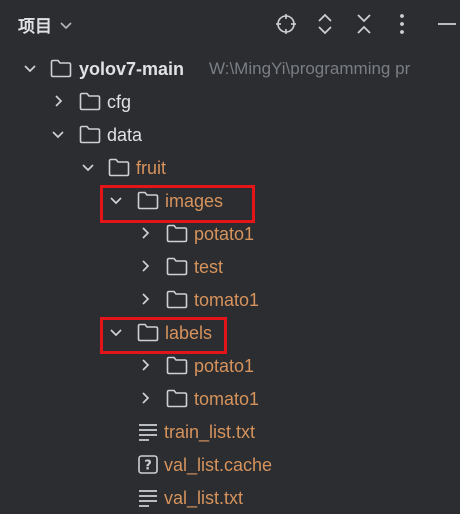  I want to click on more-vertical-icon, so click(402, 24).